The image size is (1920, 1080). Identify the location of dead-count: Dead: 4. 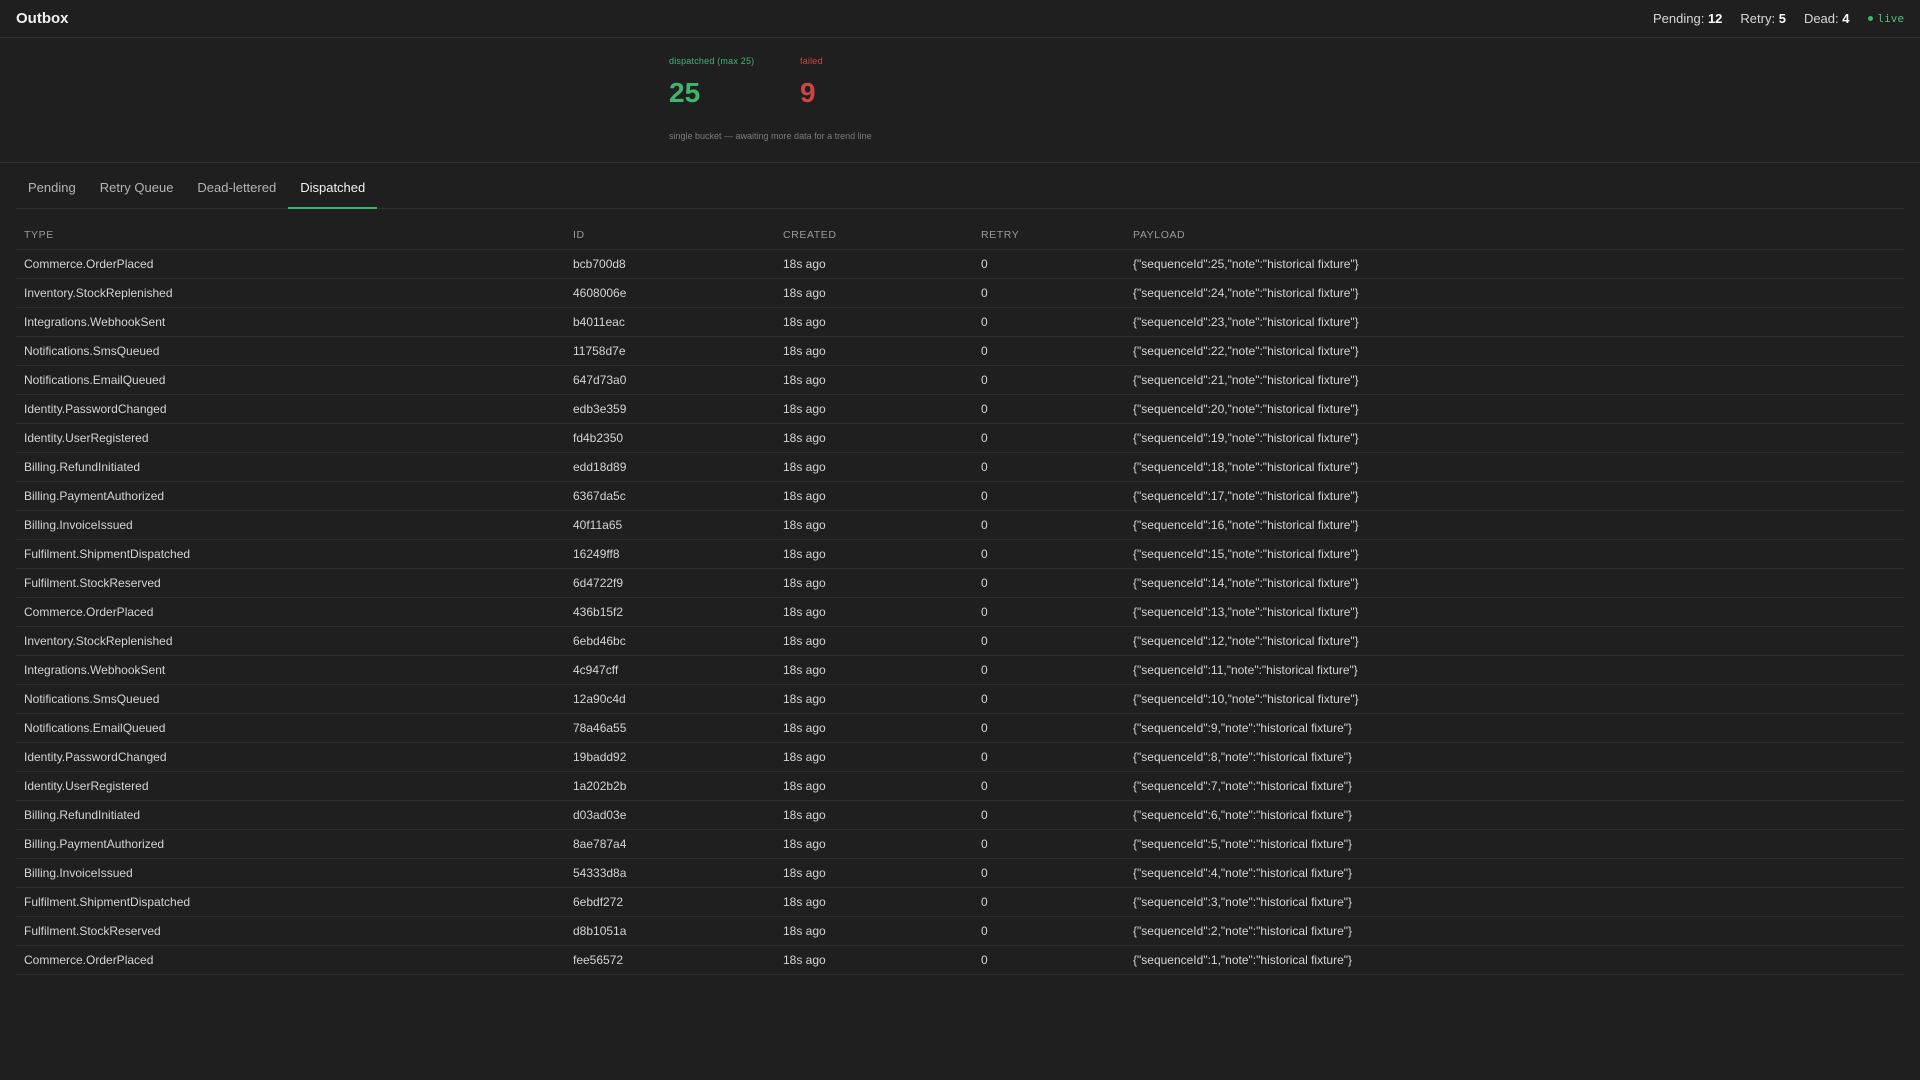
(1827, 18).